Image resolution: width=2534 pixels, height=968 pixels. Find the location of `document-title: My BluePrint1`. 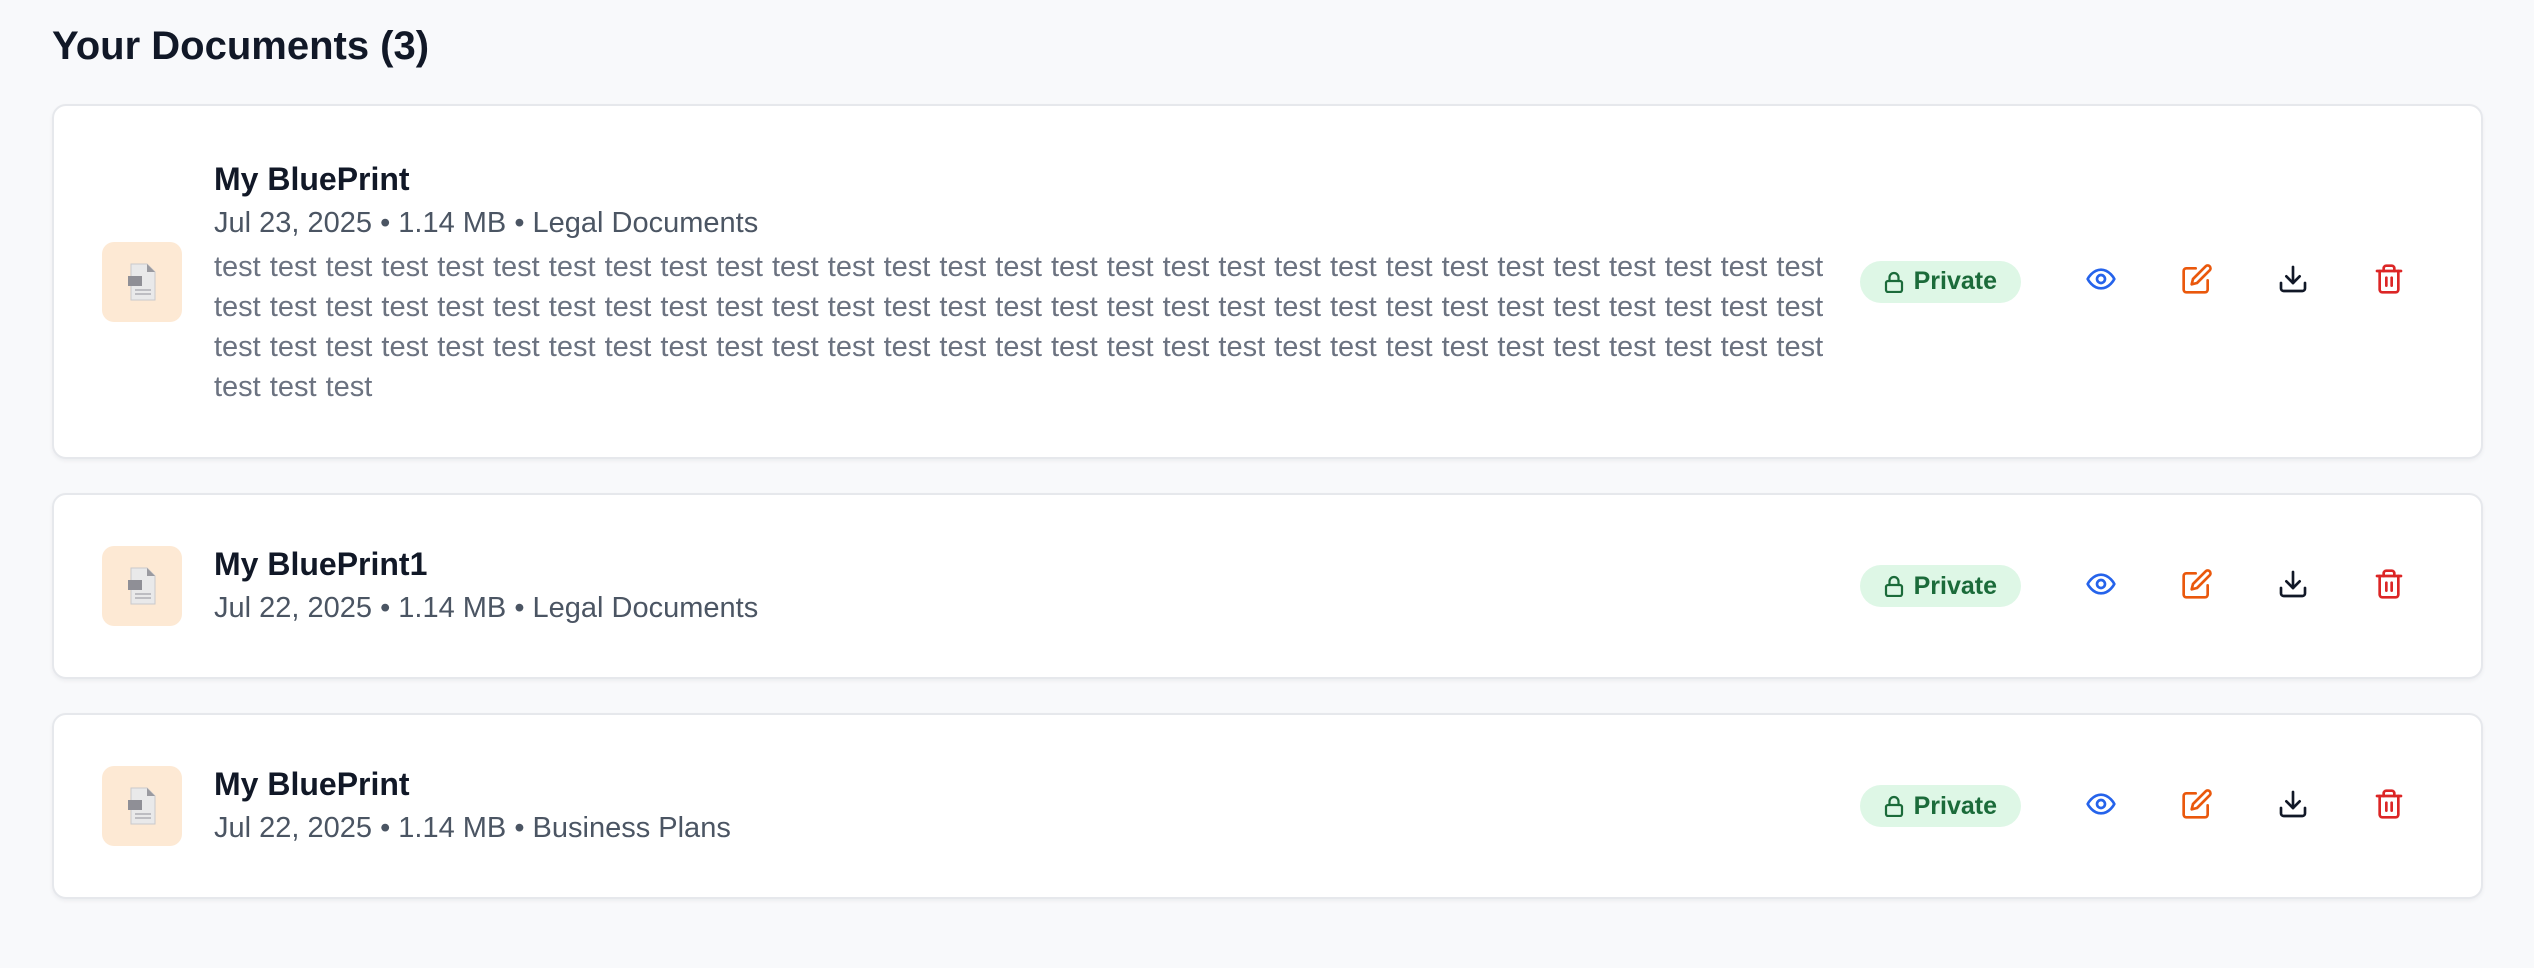

document-title: My BluePrint1 is located at coordinates (1037, 564).